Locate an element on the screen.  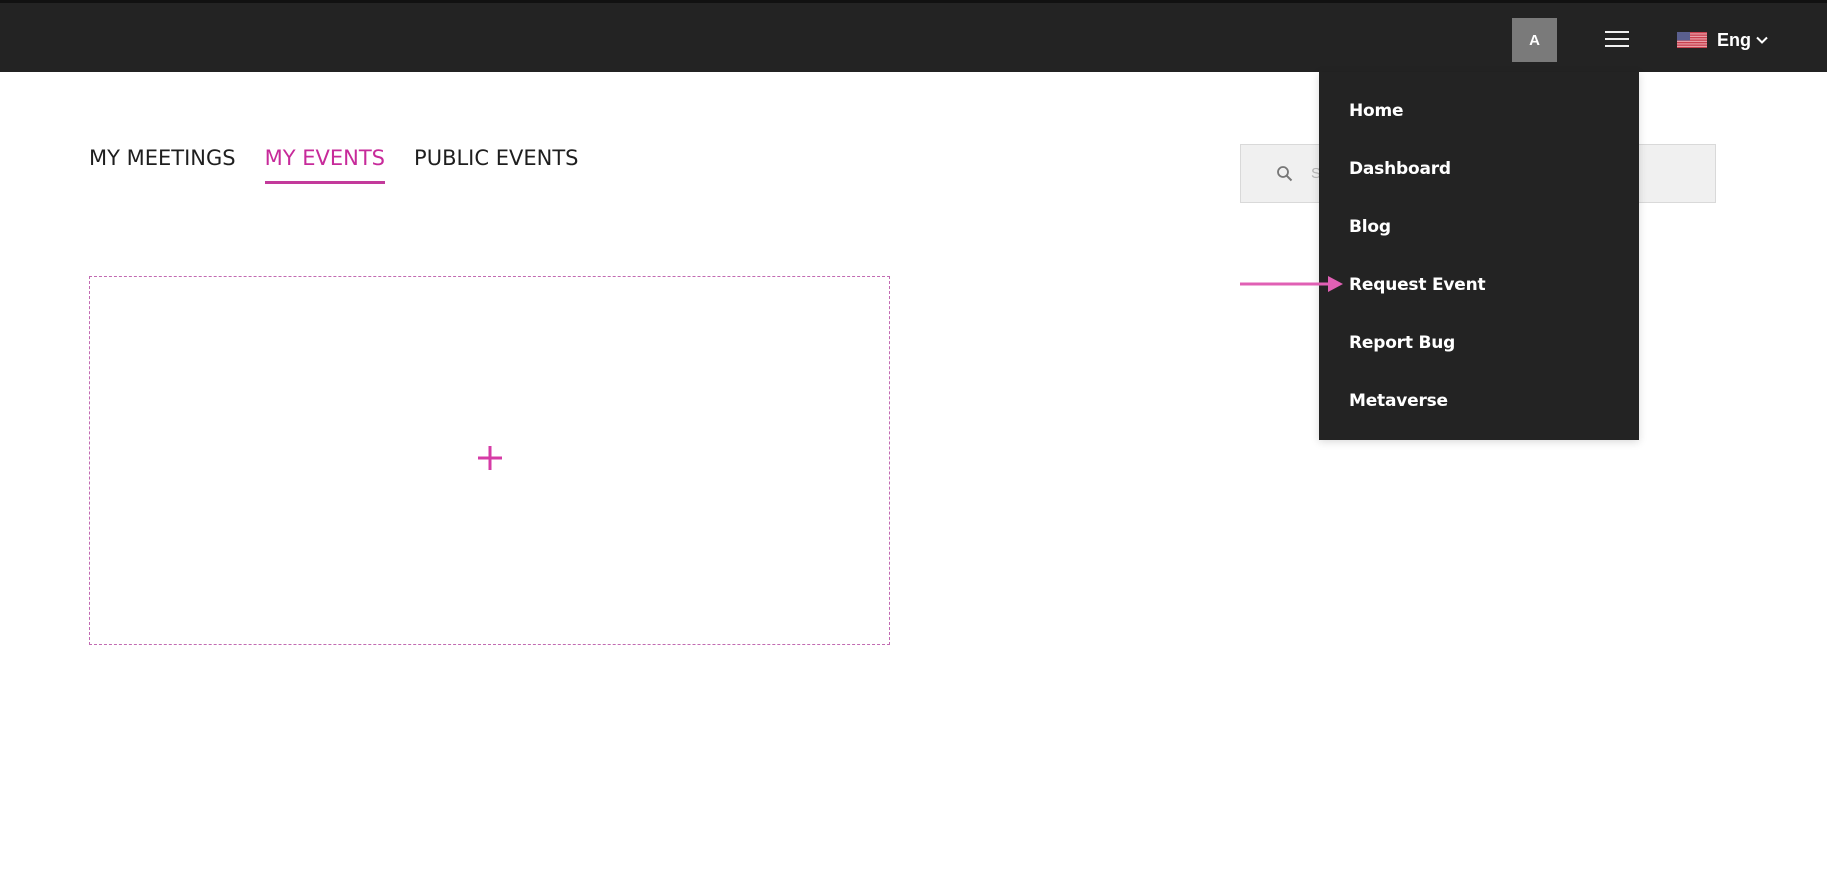
menu-item-request-event: Request Event is located at coordinates (1479, 299).